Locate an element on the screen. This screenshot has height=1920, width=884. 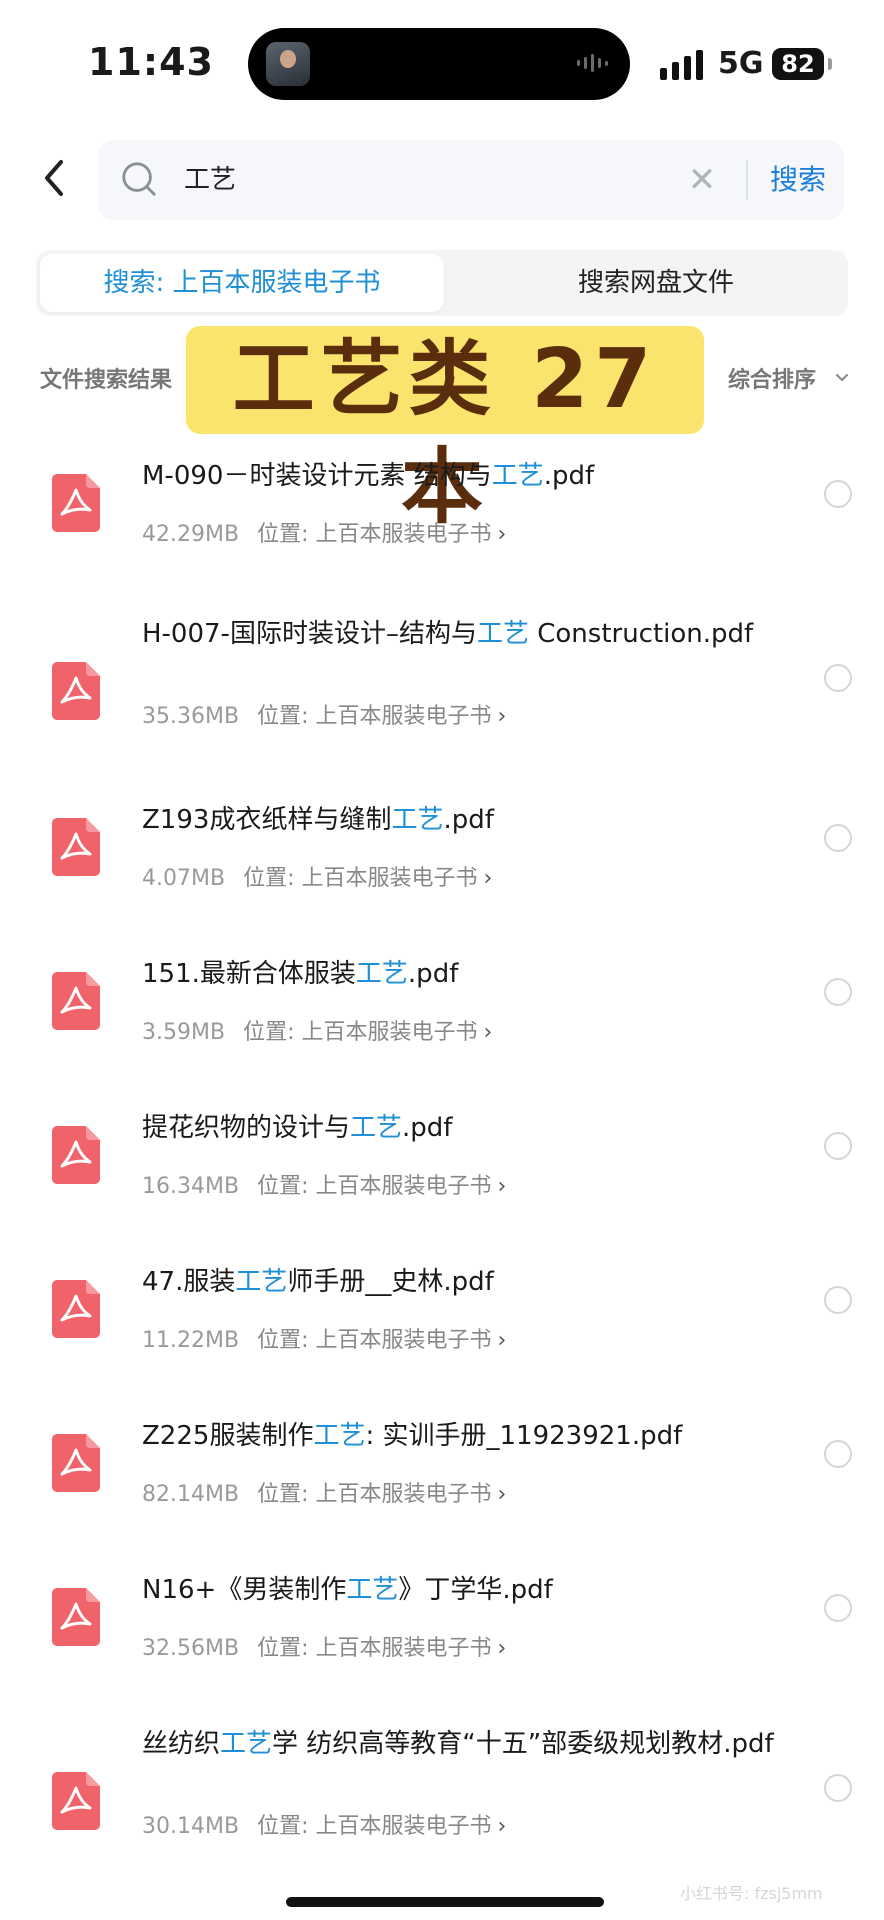
close-icon: ✕ is located at coordinates (702, 180).